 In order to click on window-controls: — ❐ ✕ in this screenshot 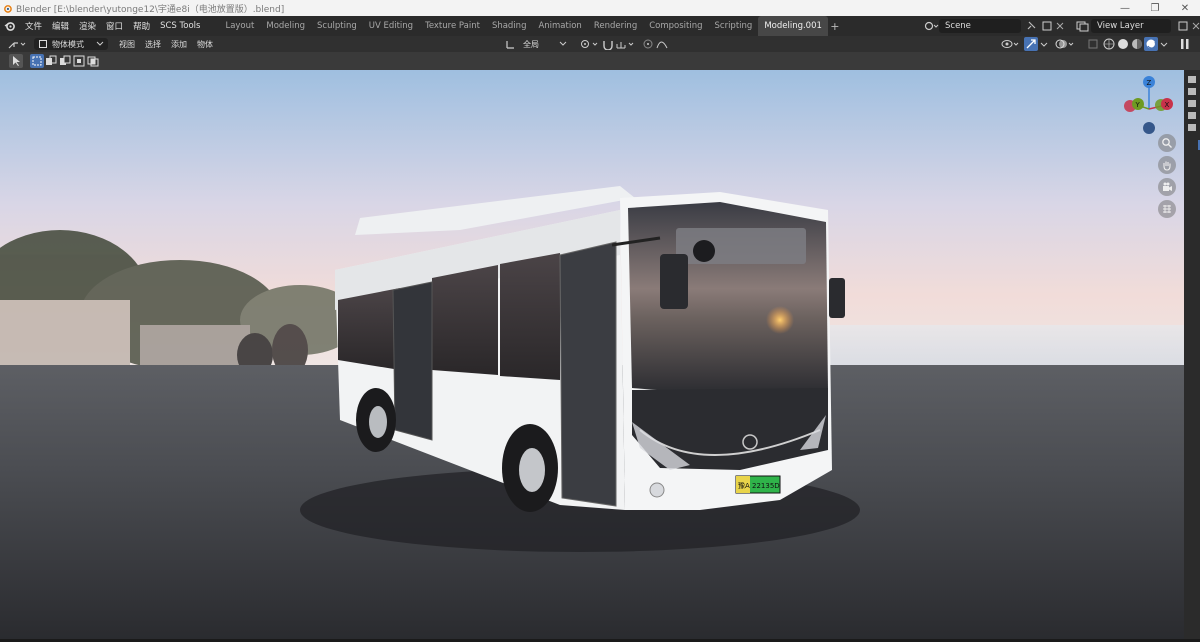, I will do `click(1155, 8)`.